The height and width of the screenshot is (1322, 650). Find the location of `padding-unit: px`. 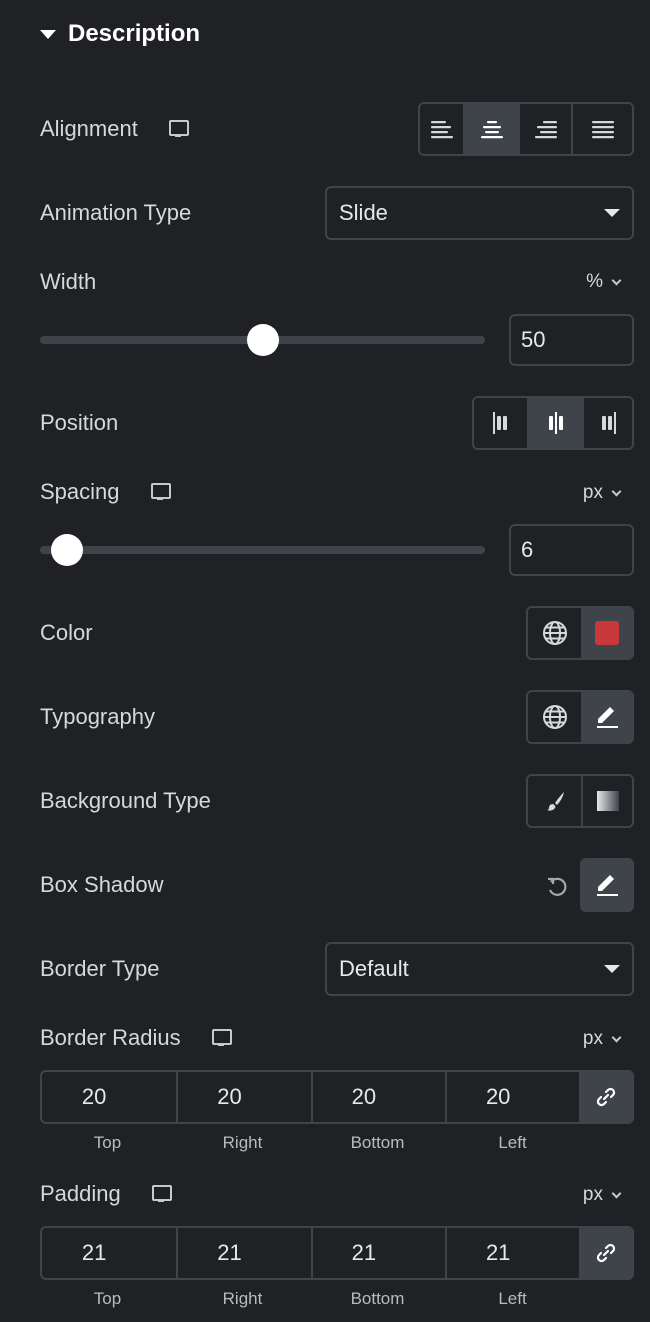

padding-unit: px is located at coordinates (592, 1194).